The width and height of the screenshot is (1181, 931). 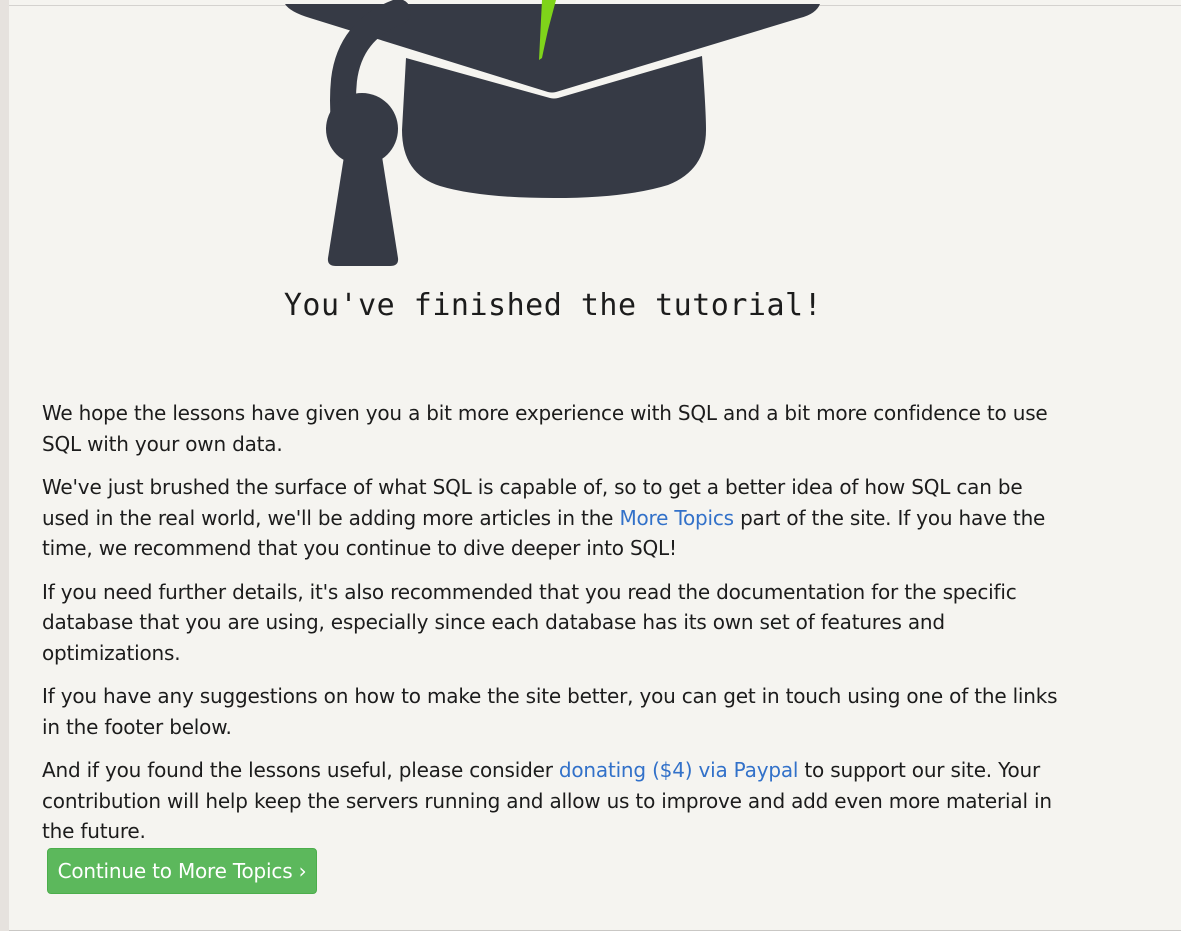 I want to click on more-topics-link: More Topics, so click(x=676, y=518).